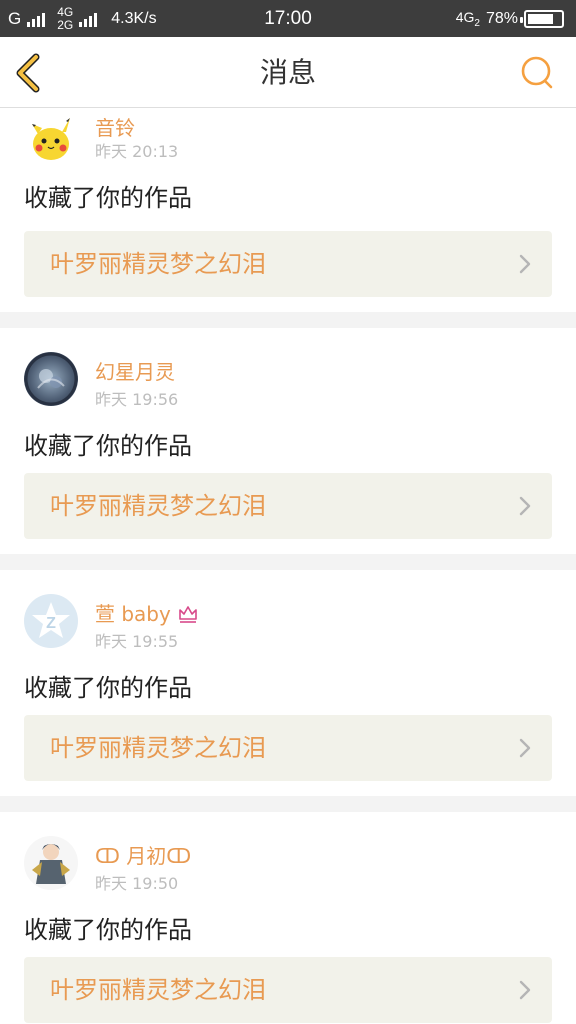  What do you see at coordinates (133, 614) in the screenshot?
I see `username-text: 萱 baby` at bounding box center [133, 614].